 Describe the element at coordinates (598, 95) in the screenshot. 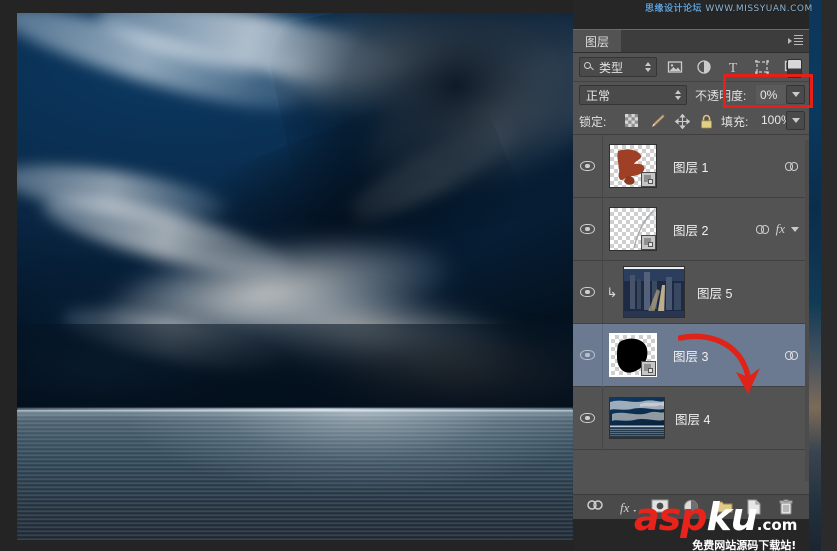

I see `blend-mode-value: 正常` at that location.